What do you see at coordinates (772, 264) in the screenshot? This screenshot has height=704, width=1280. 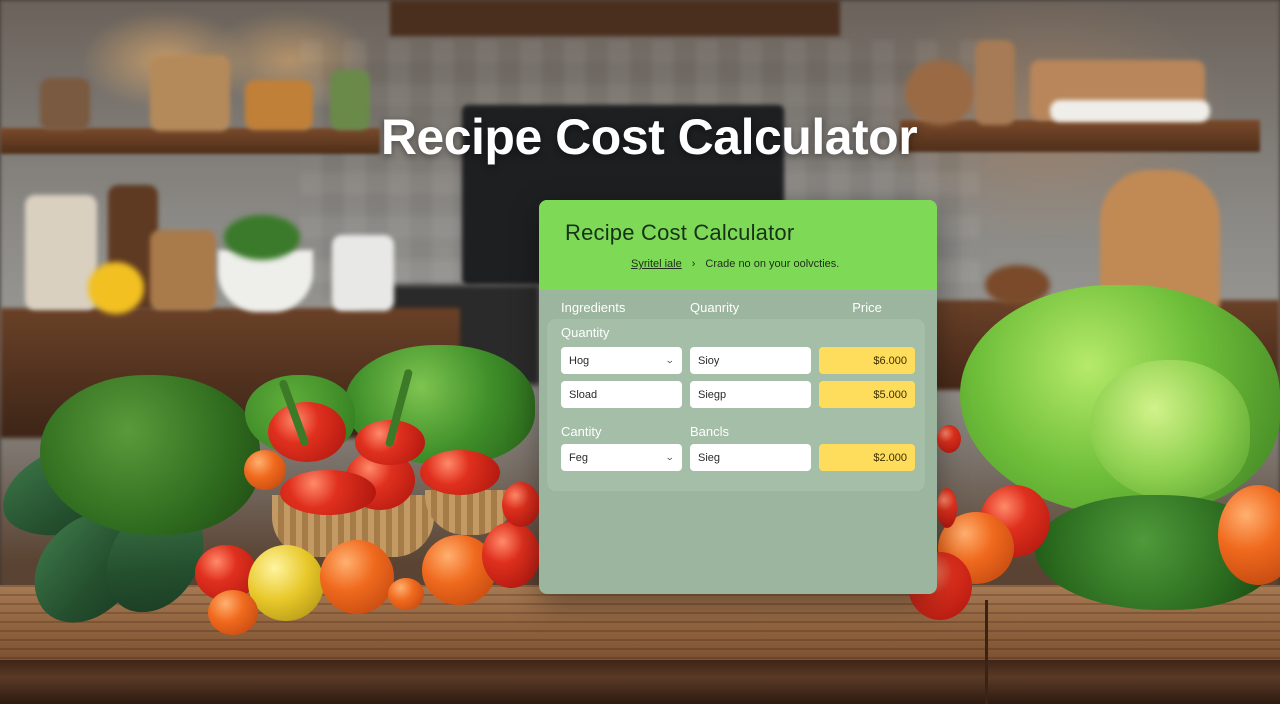 I see `breadcrumb-text: Crade no on your oolvcties.` at bounding box center [772, 264].